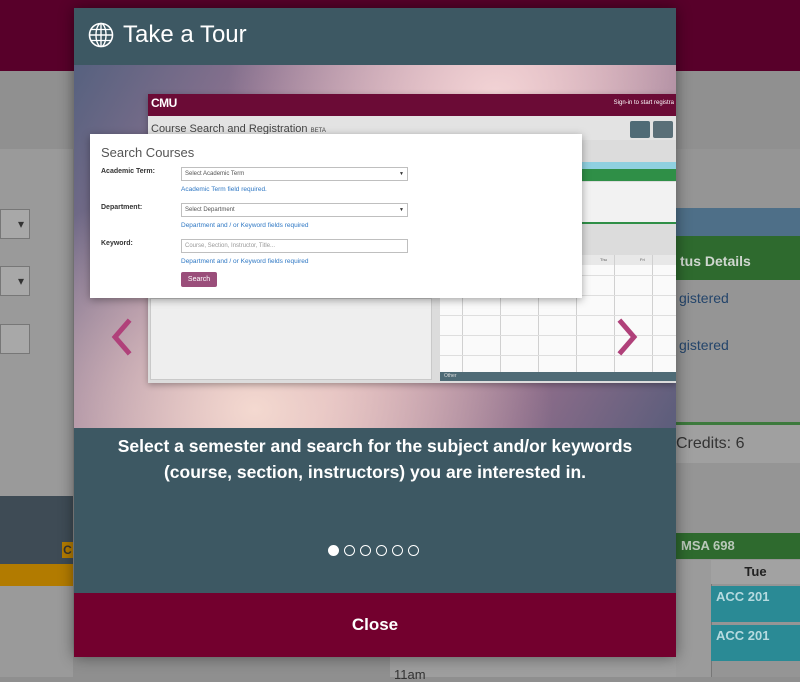  Describe the element at coordinates (642, 259) in the screenshot. I see `slide-calendar-day: Fri` at that location.